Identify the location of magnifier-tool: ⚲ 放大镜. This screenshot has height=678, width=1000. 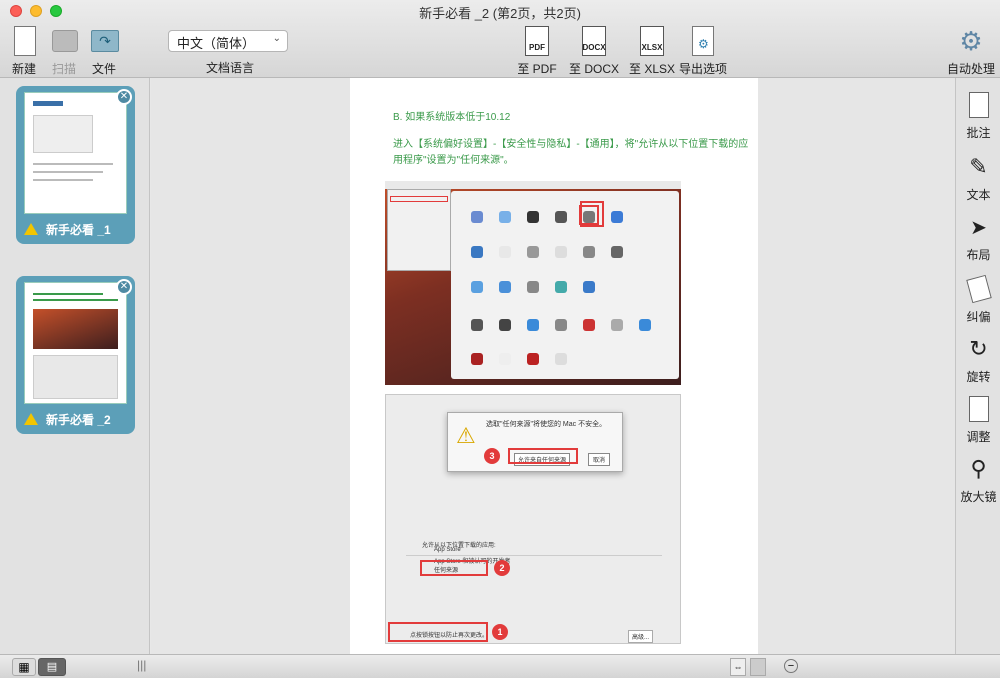
(978, 478).